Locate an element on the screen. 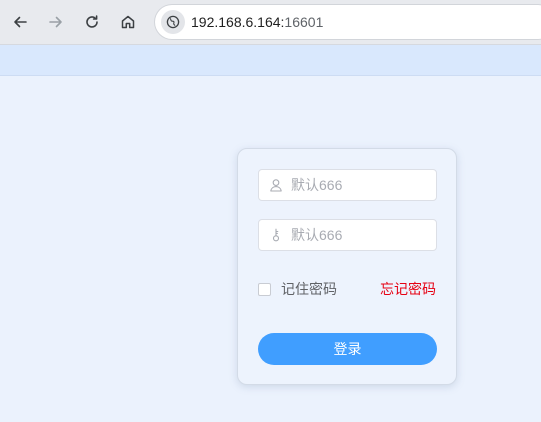 This screenshot has height=422, width=541. address-bar: 192.168.6.164:16601 is located at coordinates (348, 22).